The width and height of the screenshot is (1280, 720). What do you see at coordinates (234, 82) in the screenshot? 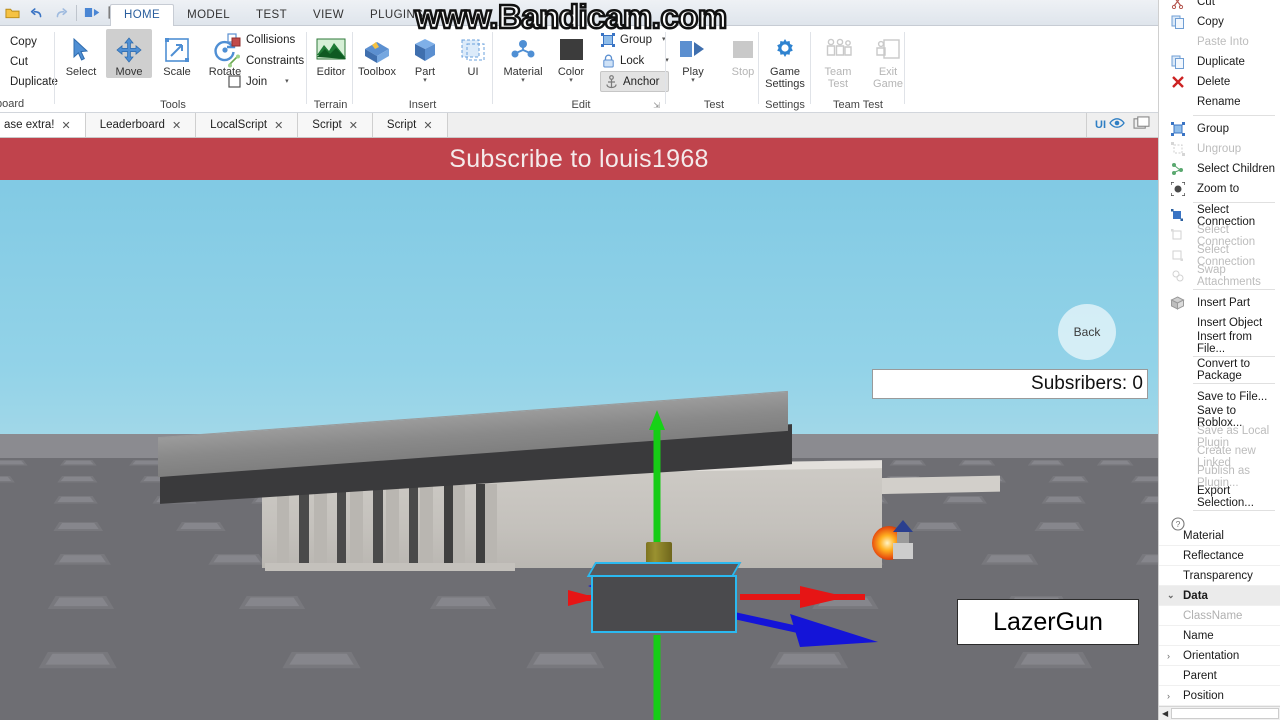
I see `join-checkbox-icon` at bounding box center [234, 82].